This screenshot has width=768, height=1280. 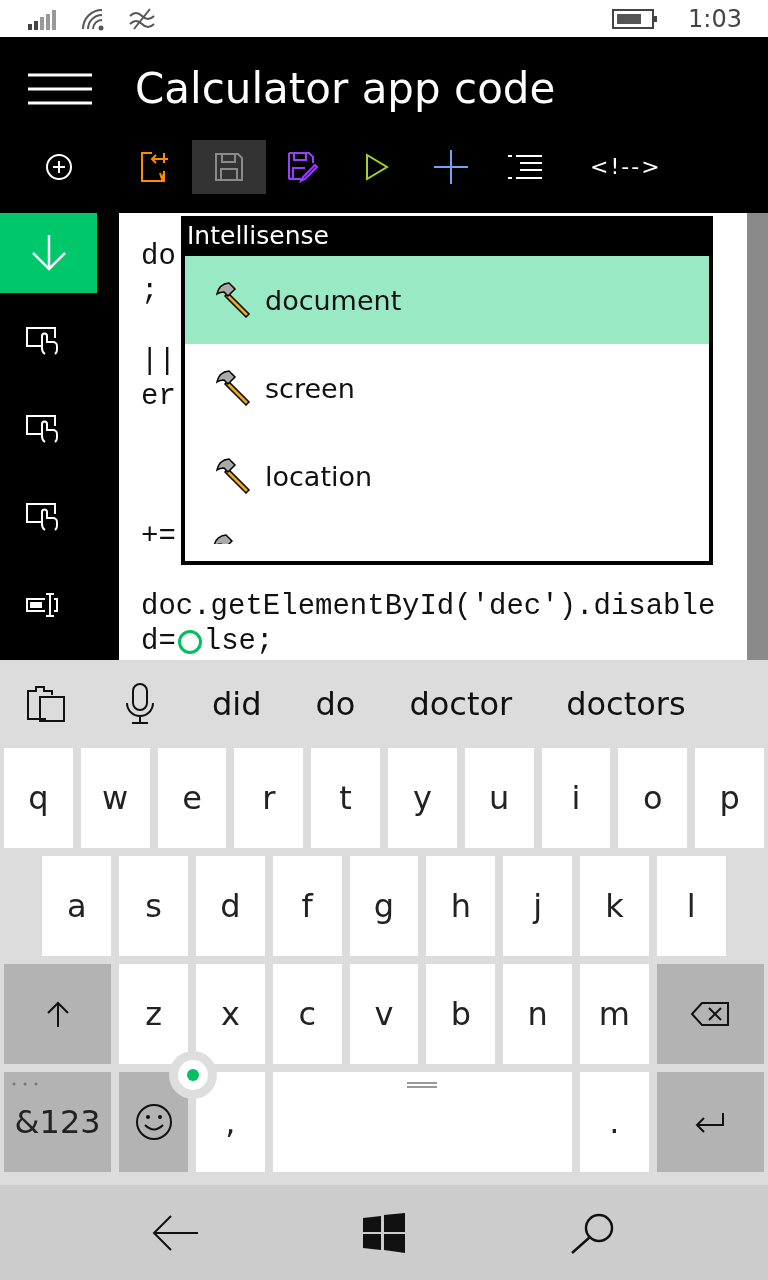 What do you see at coordinates (155, 167) in the screenshot?
I see `export-icon` at bounding box center [155, 167].